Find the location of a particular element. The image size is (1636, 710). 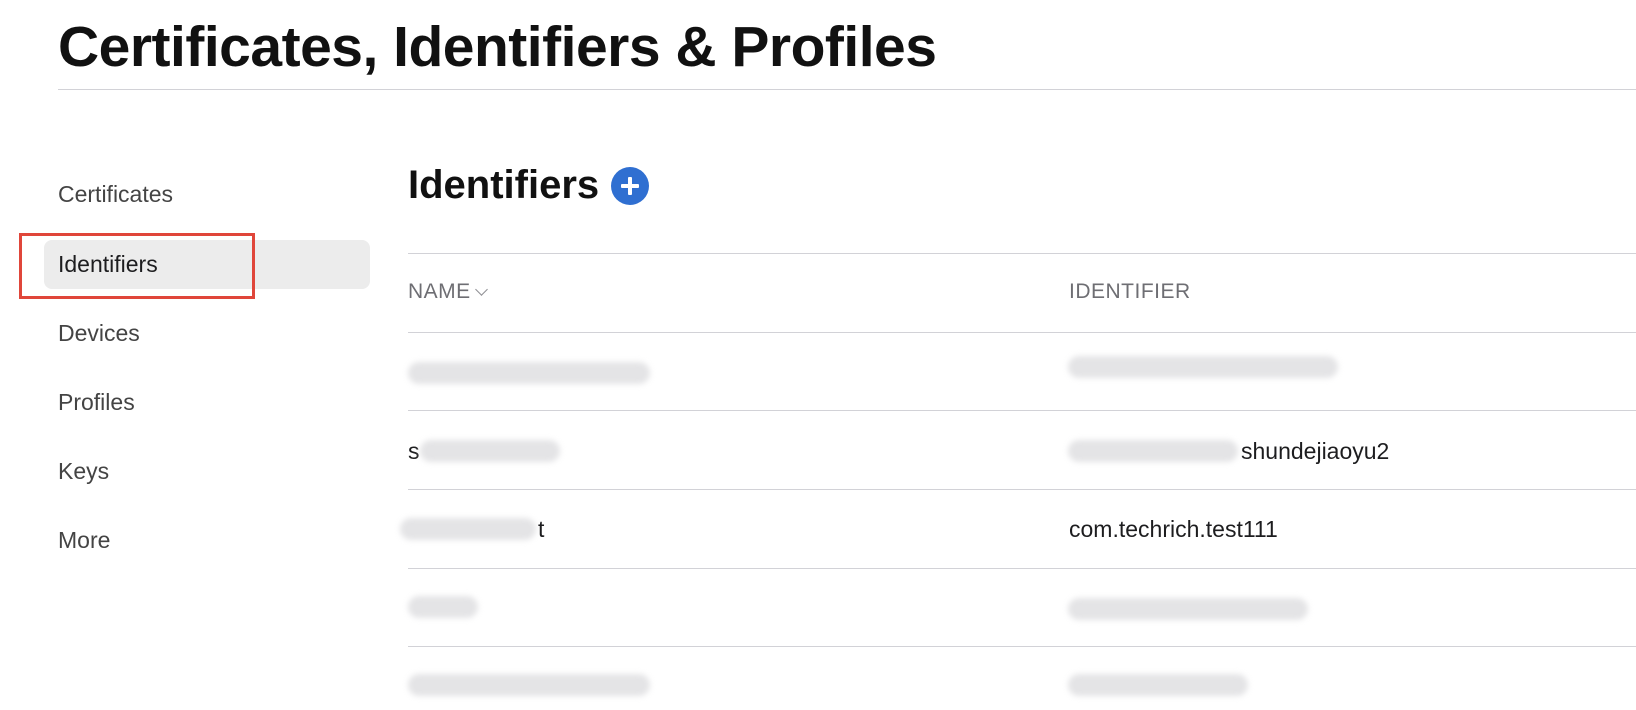

sidebar-item-certificates: Certificates is located at coordinates (207, 194).